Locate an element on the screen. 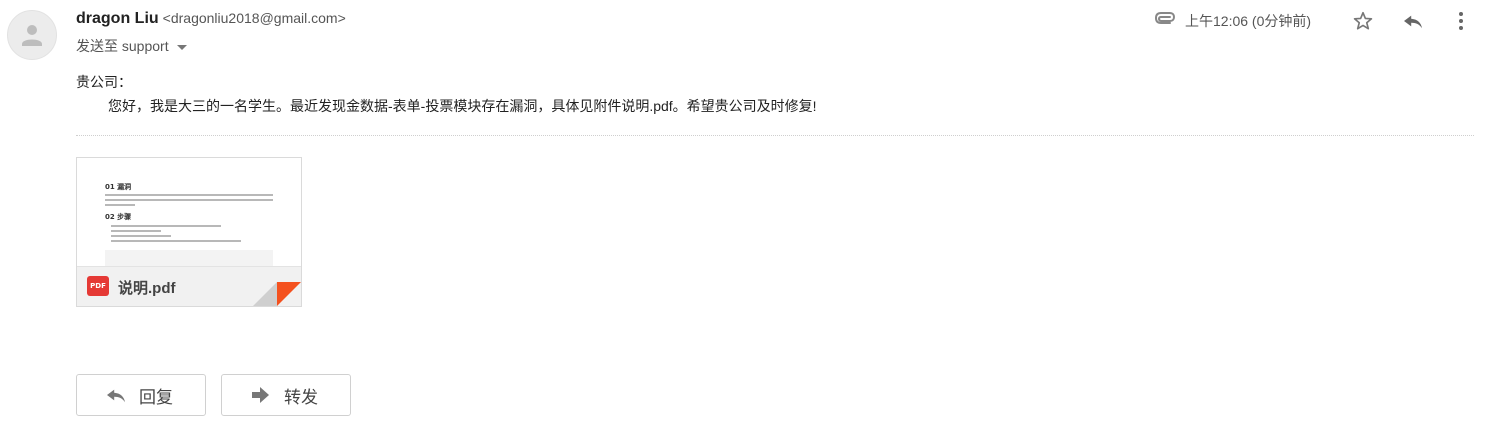 This screenshot has width=1496, height=423. message-timestamp: 上午12:06 (0分钟前) is located at coordinates (1248, 21).